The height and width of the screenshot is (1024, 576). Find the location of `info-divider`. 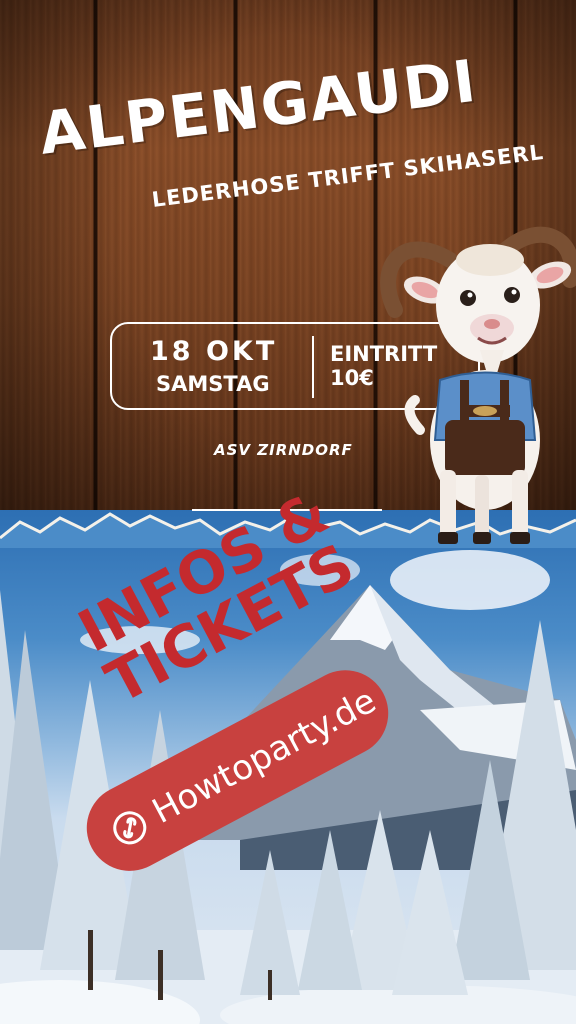

info-divider is located at coordinates (313, 367).